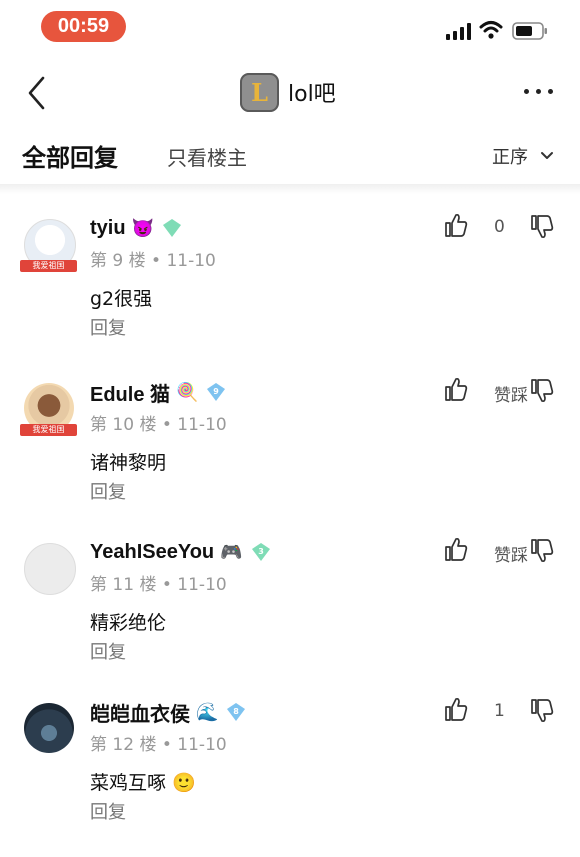  I want to click on username-emoji: 🎮, so click(231, 551).